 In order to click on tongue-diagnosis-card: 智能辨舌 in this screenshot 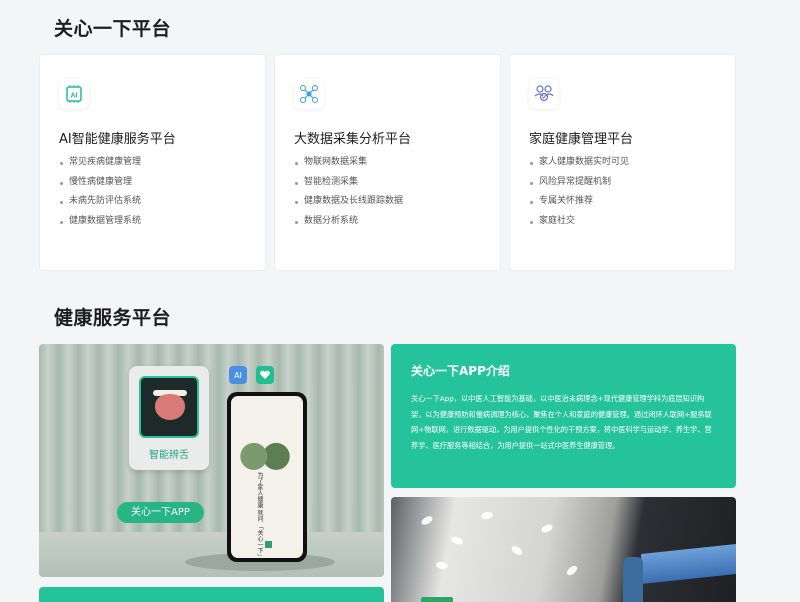, I will do `click(169, 418)`.